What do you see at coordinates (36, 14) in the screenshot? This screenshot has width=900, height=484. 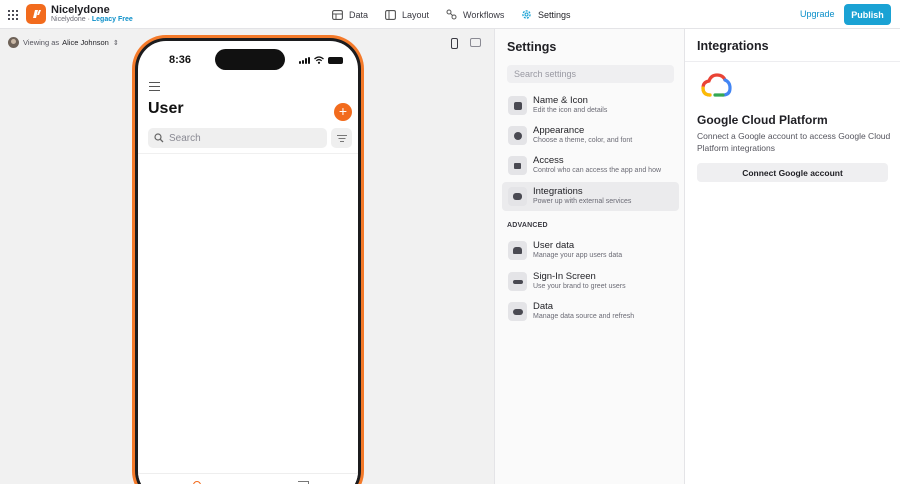 I see `app-logo` at bounding box center [36, 14].